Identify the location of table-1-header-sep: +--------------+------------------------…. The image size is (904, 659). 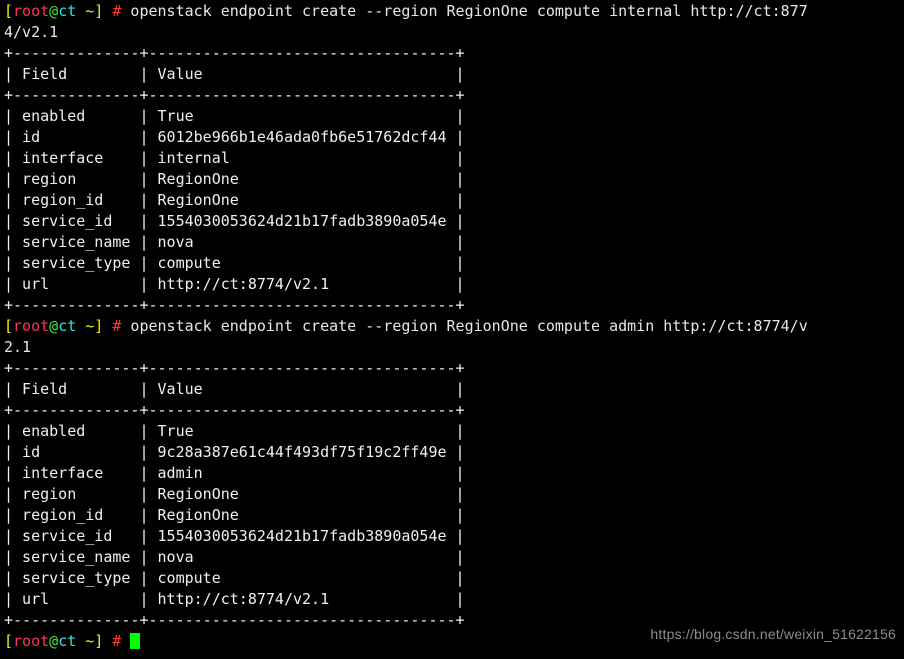
(234, 95).